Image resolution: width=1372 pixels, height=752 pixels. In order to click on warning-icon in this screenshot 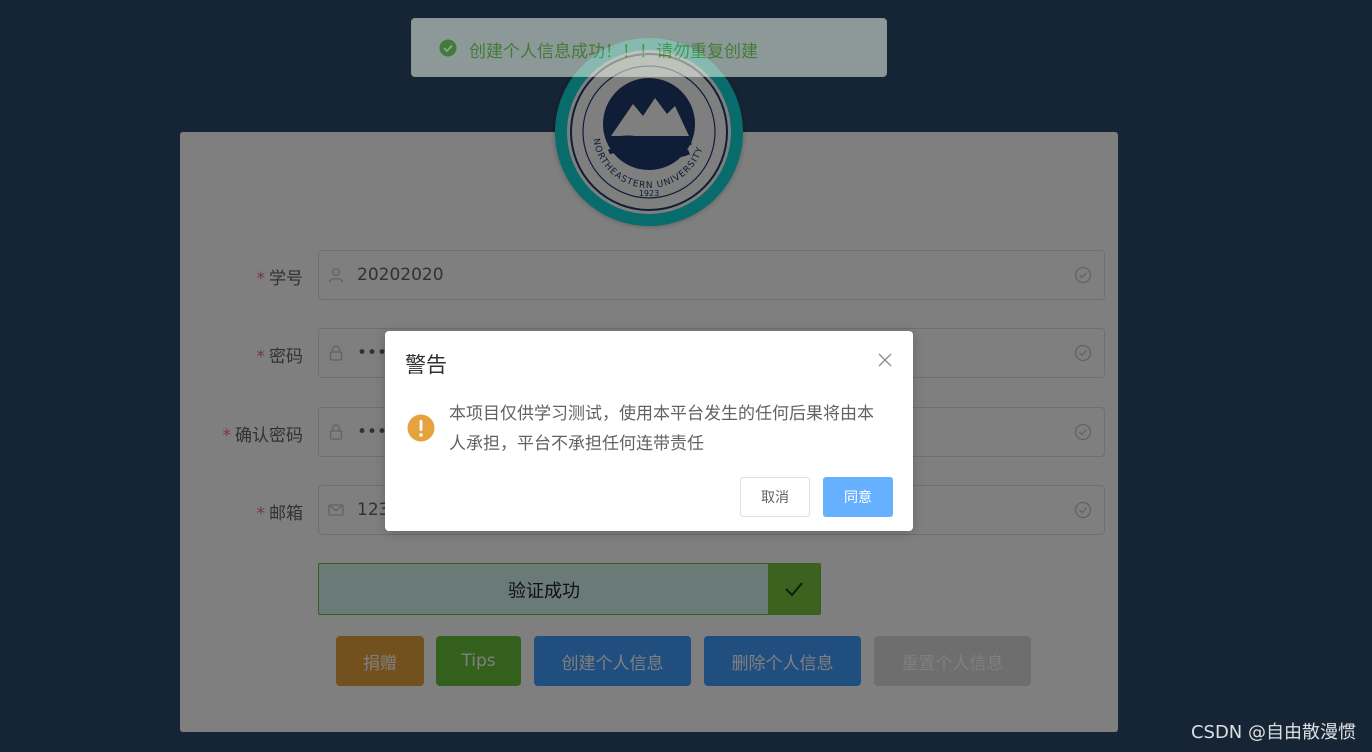, I will do `click(421, 428)`.